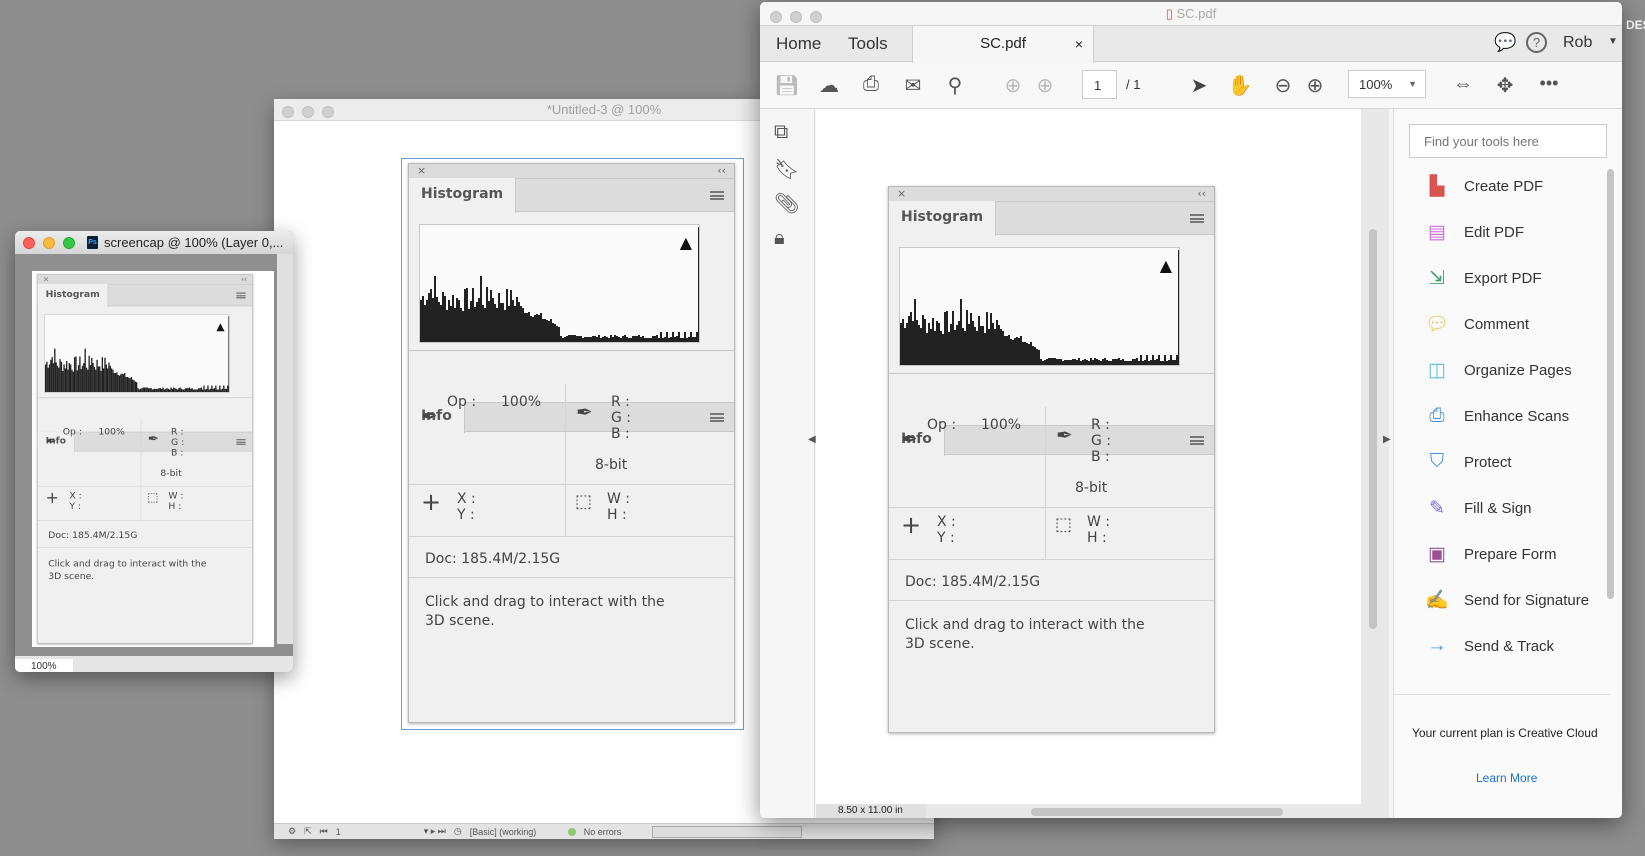 Image resolution: width=1645 pixels, height=856 pixels. Describe the element at coordinates (955, 85) in the screenshot. I see `search-icon: ⚲` at that location.